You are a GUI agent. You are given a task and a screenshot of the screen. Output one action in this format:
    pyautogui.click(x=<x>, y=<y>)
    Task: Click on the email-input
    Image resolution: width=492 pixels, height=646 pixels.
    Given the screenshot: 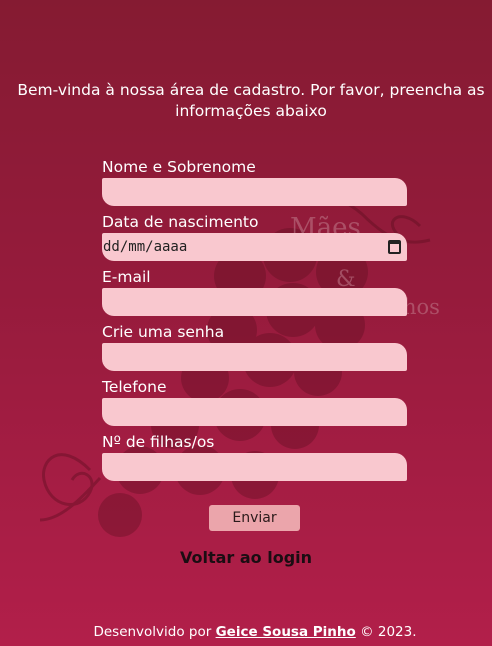 What is the action you would take?
    pyautogui.click(x=254, y=302)
    